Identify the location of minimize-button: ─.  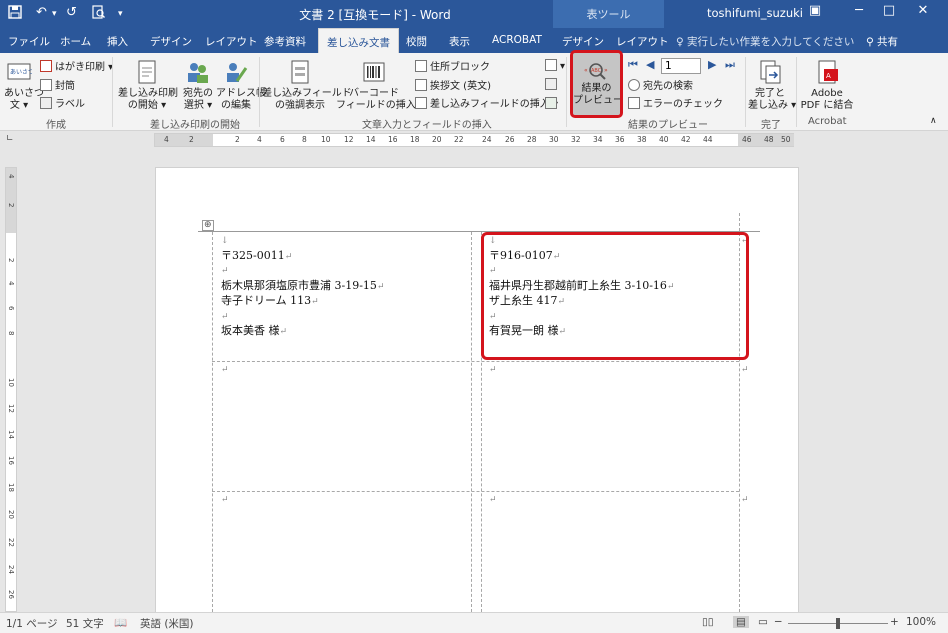
(859, 10).